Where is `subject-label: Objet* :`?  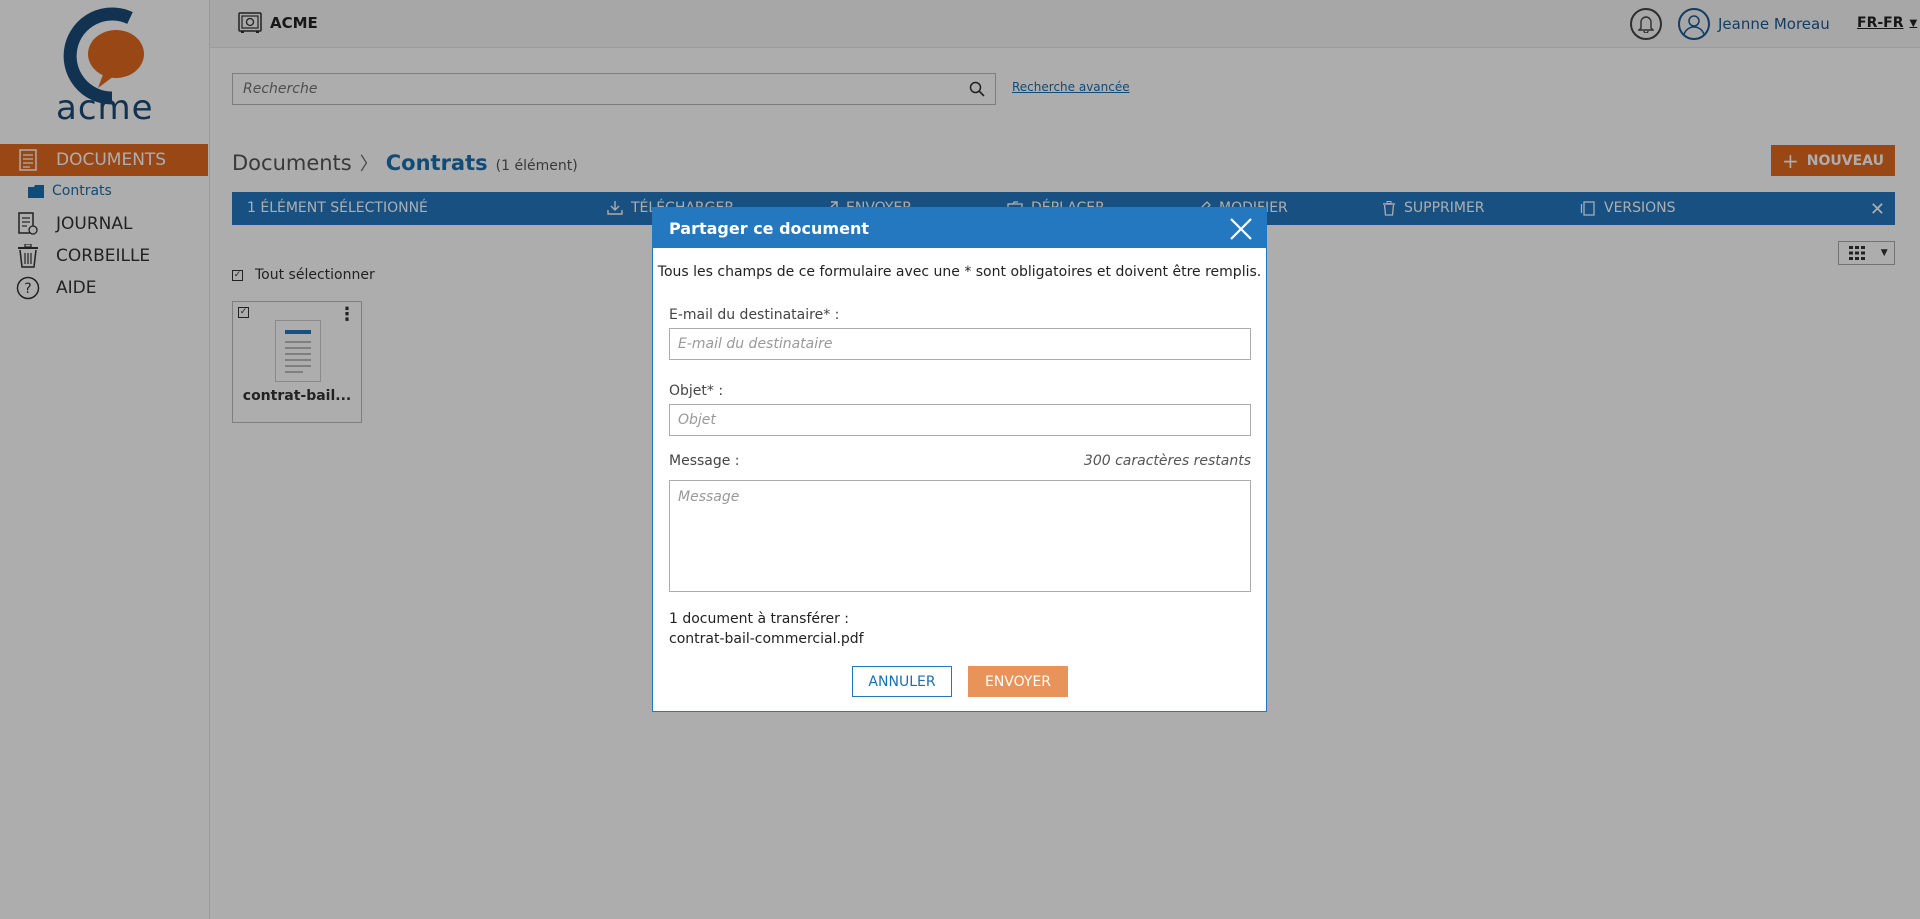
subject-label: Objet* : is located at coordinates (696, 391).